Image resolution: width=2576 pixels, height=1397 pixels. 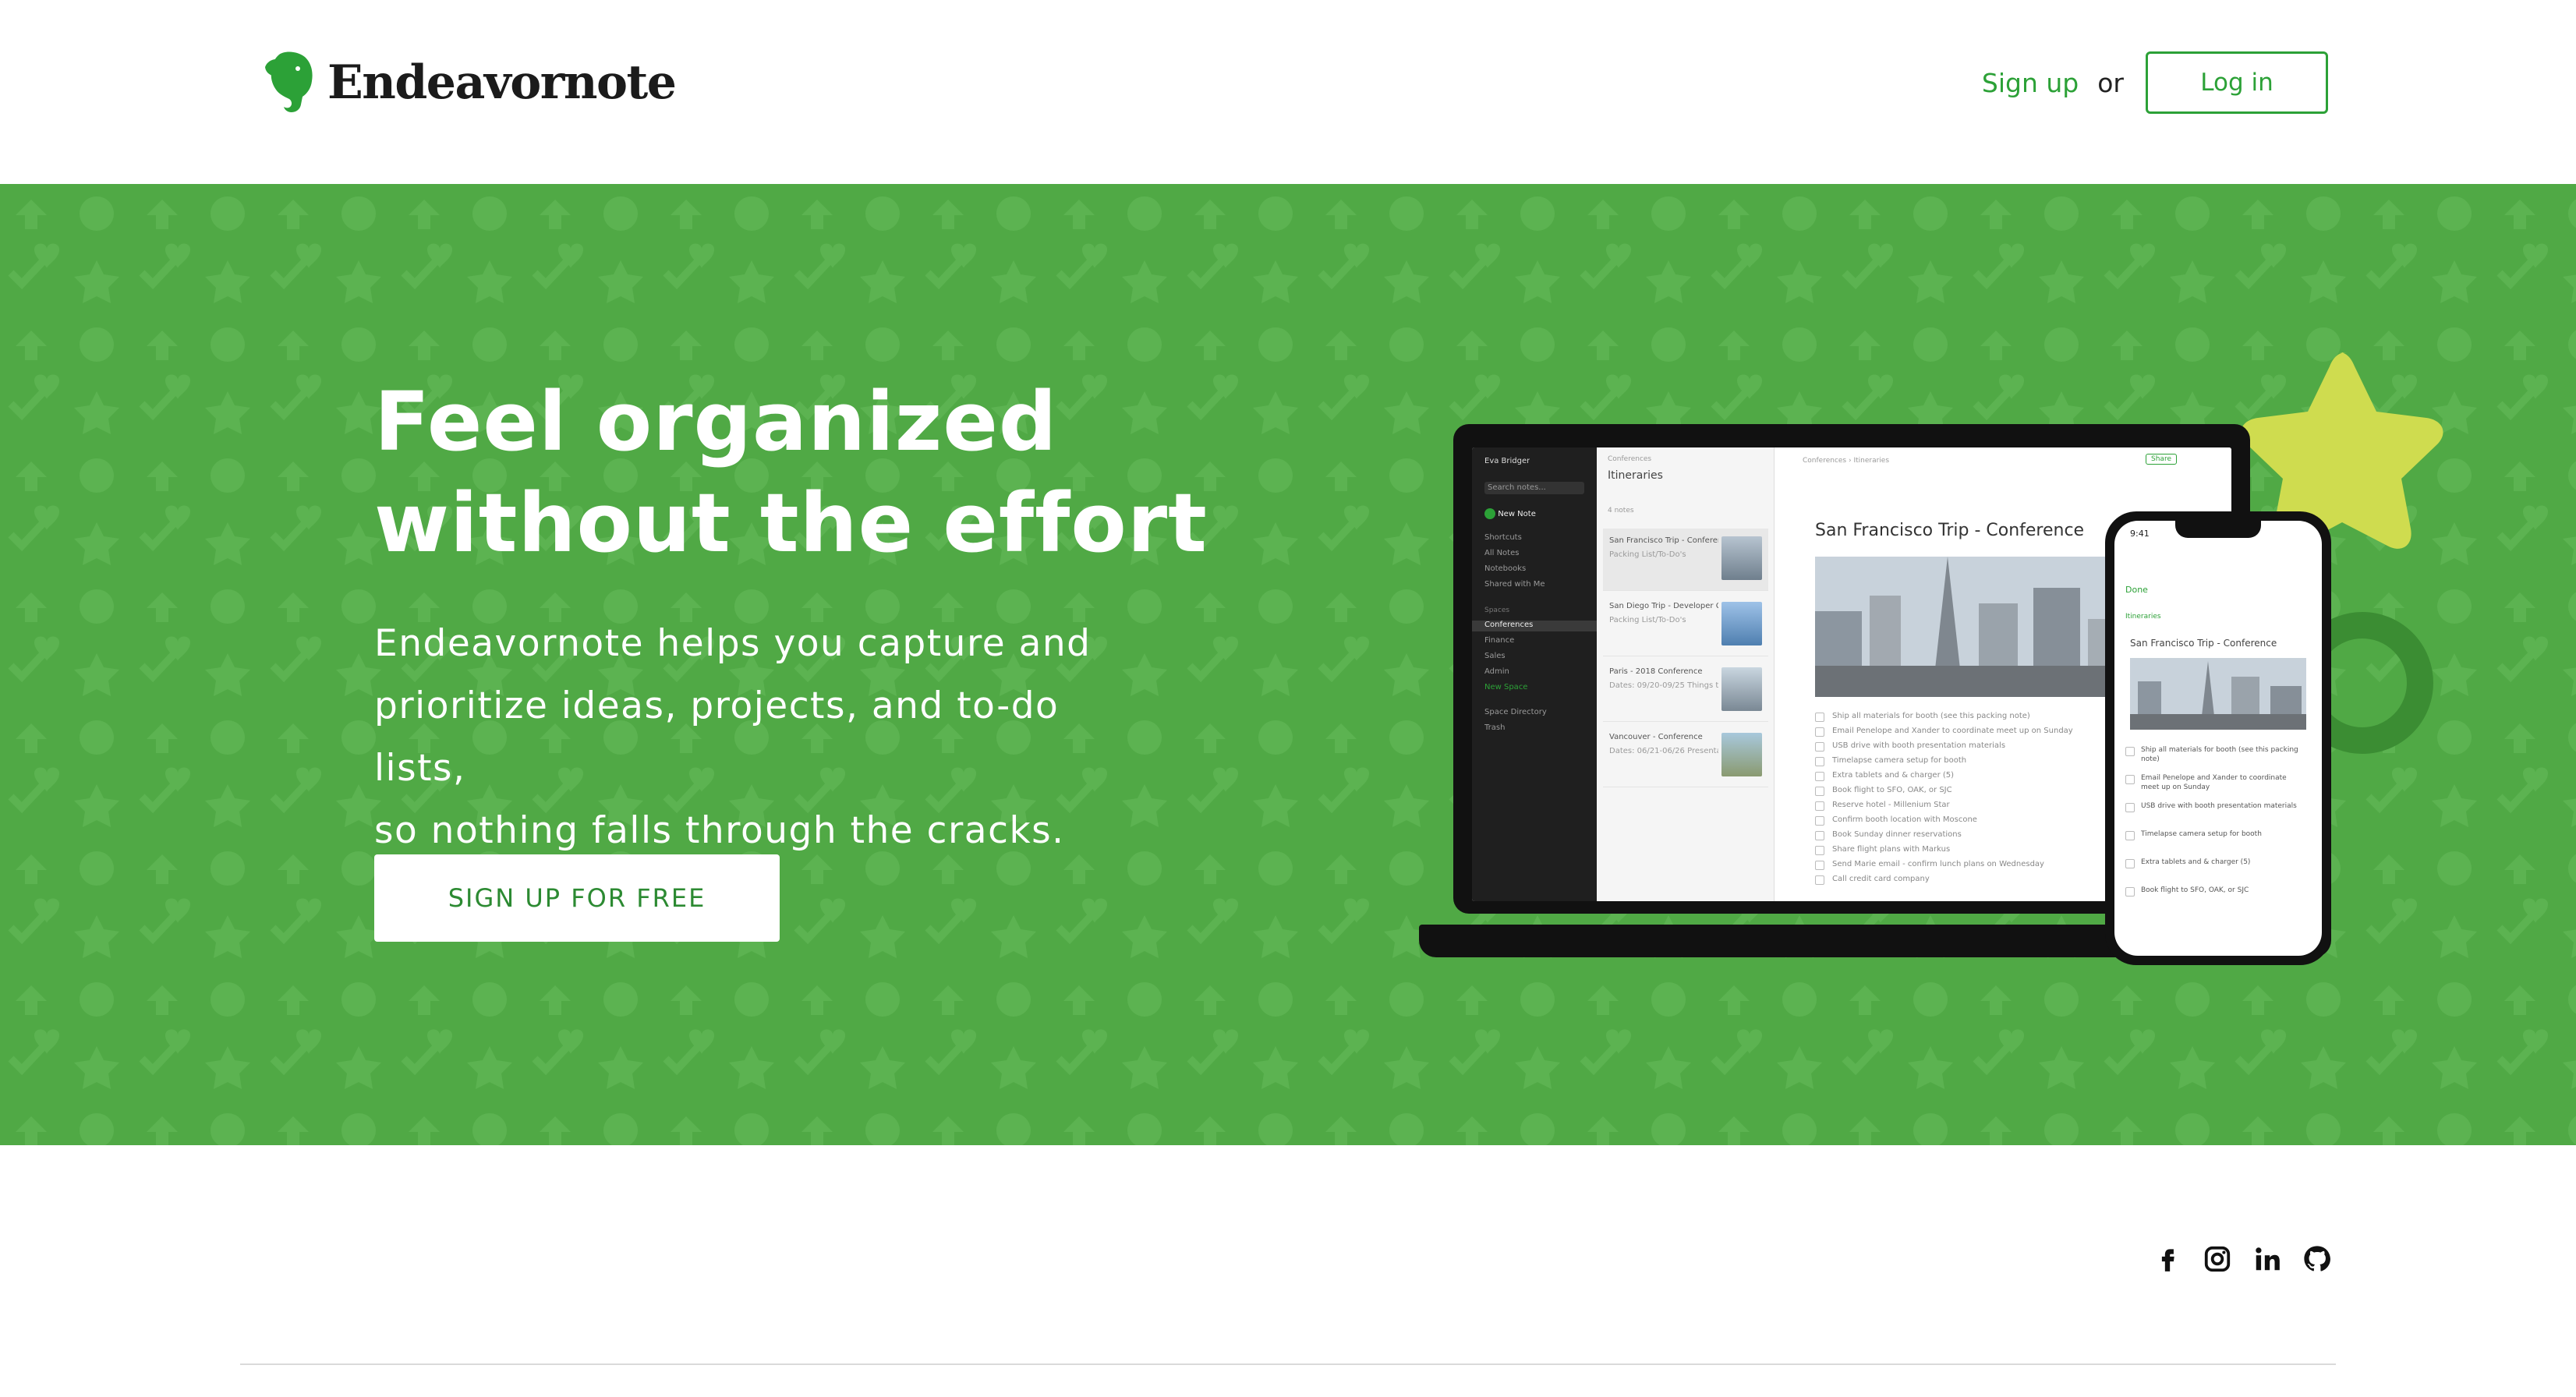 I want to click on phone-checklist-item: Timelapse camera setup for booth, so click(x=2201, y=834).